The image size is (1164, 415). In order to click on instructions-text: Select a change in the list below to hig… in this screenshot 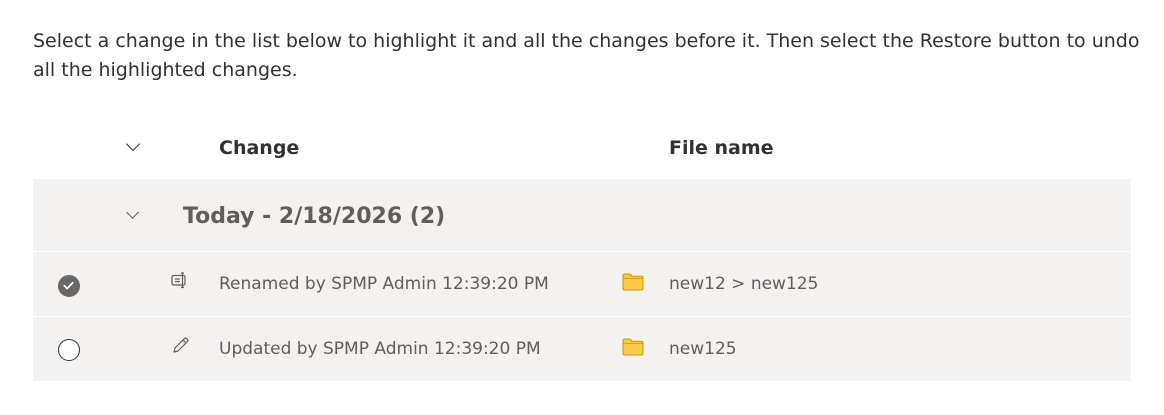, I will do `click(586, 55)`.